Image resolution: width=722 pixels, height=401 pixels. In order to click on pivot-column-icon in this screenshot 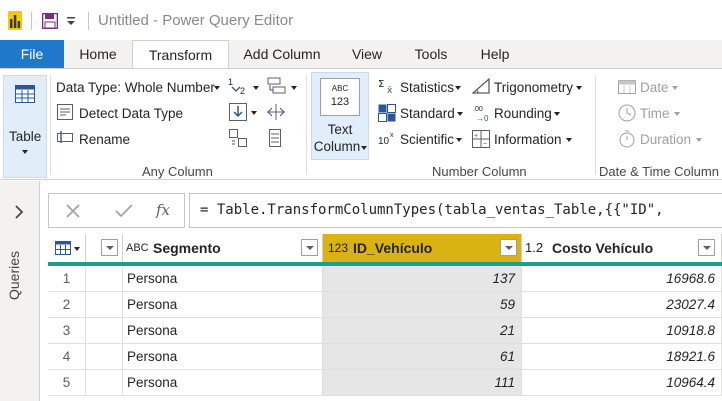, I will do `click(276, 112)`.